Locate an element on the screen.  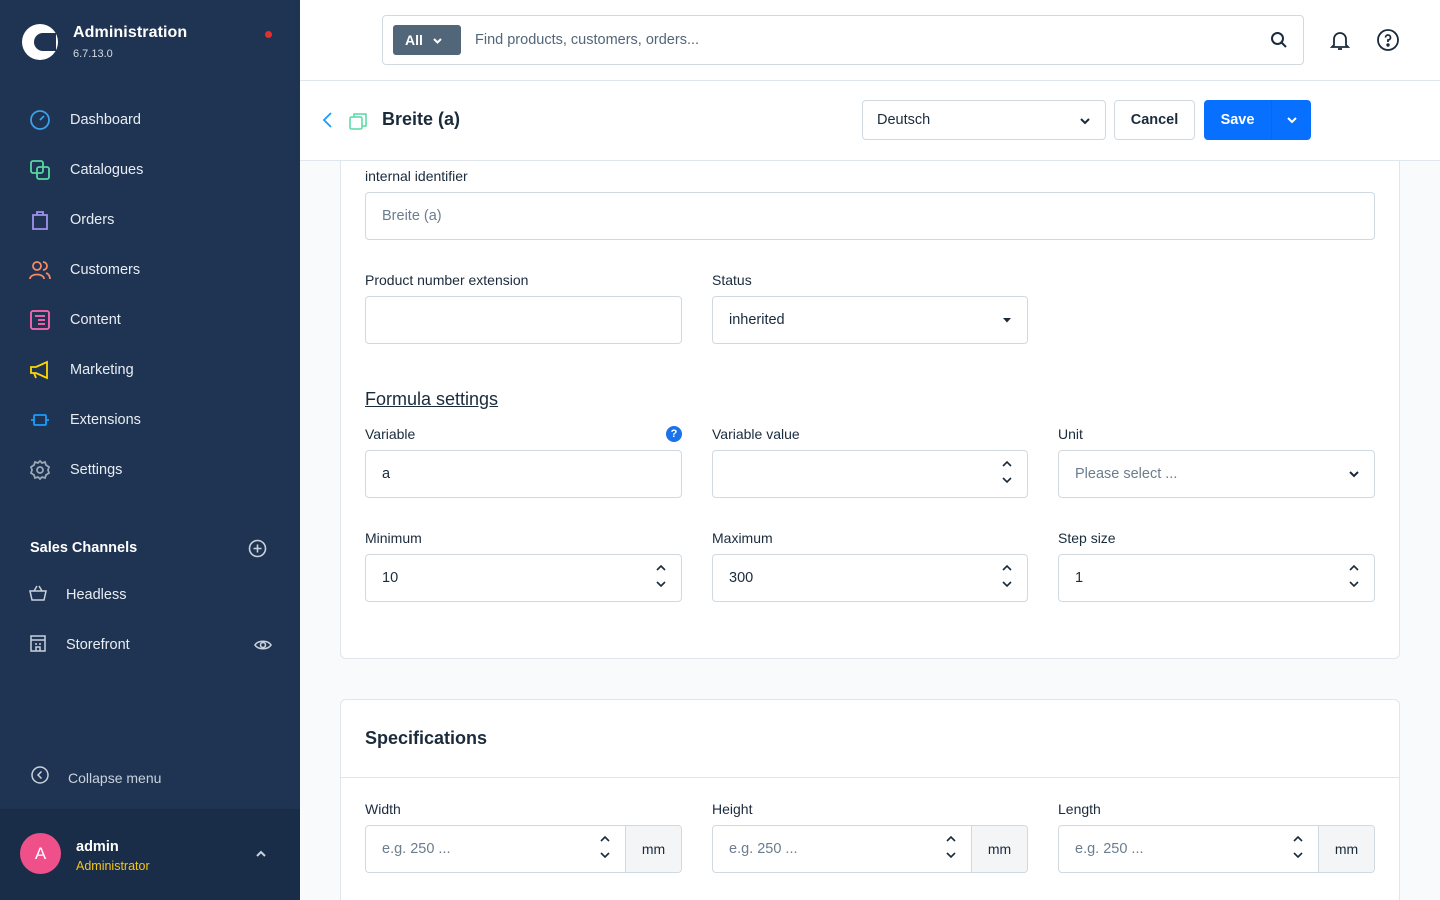
search-input is located at coordinates (855, 40).